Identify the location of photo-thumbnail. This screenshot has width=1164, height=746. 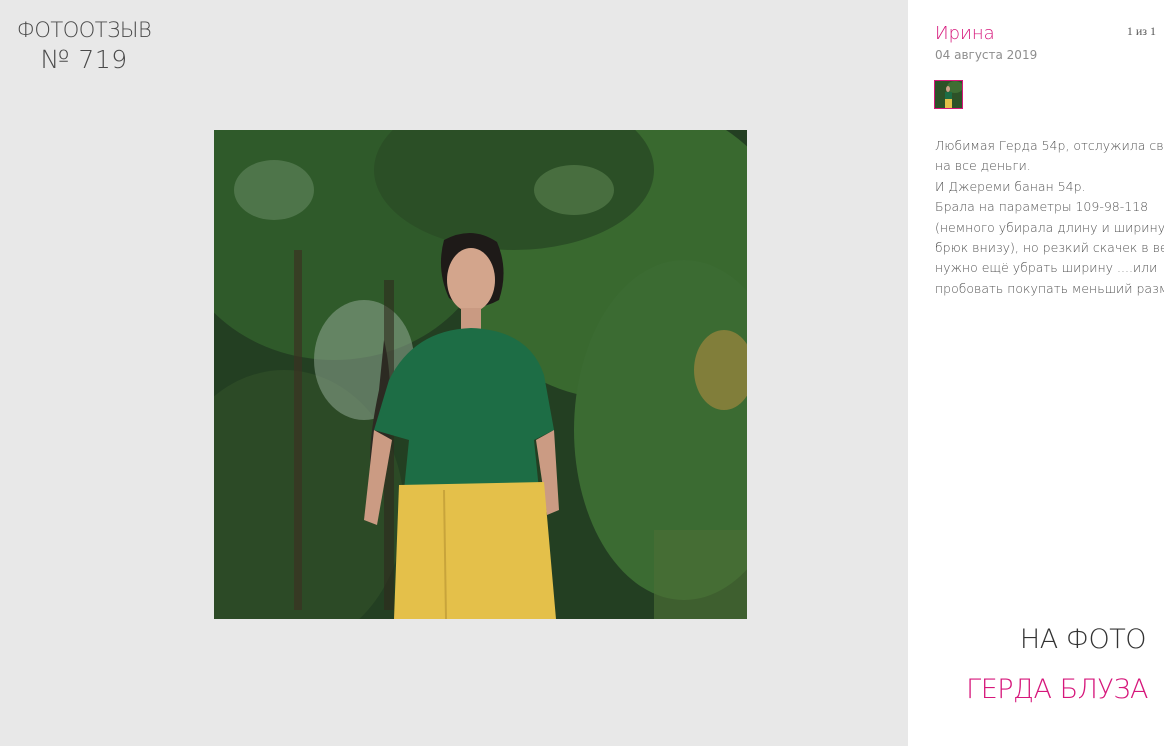
(948, 94).